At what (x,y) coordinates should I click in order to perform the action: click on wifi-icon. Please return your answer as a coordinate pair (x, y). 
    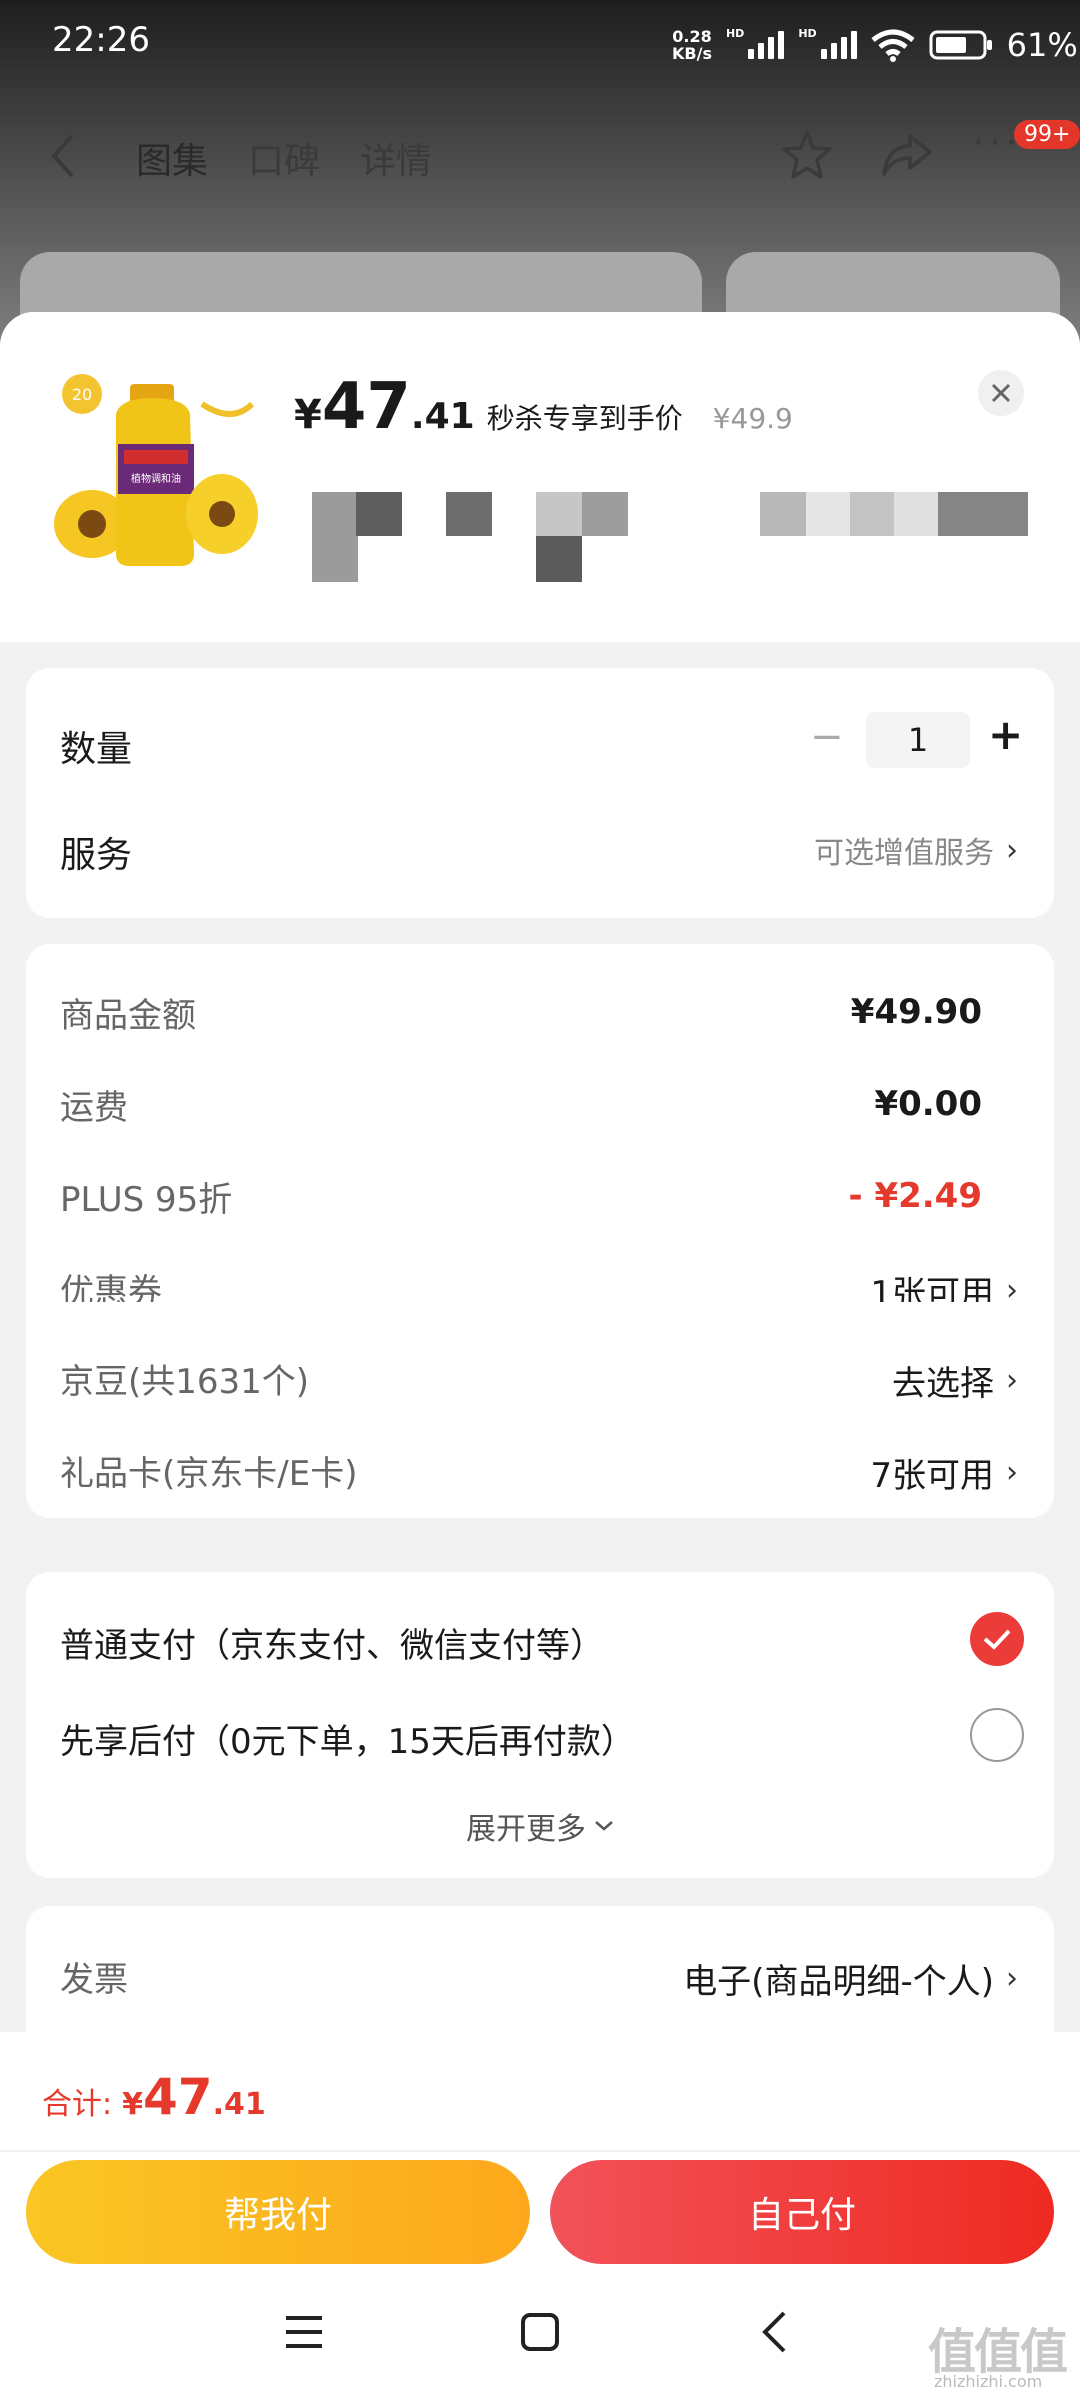
    Looking at the image, I should click on (893, 45).